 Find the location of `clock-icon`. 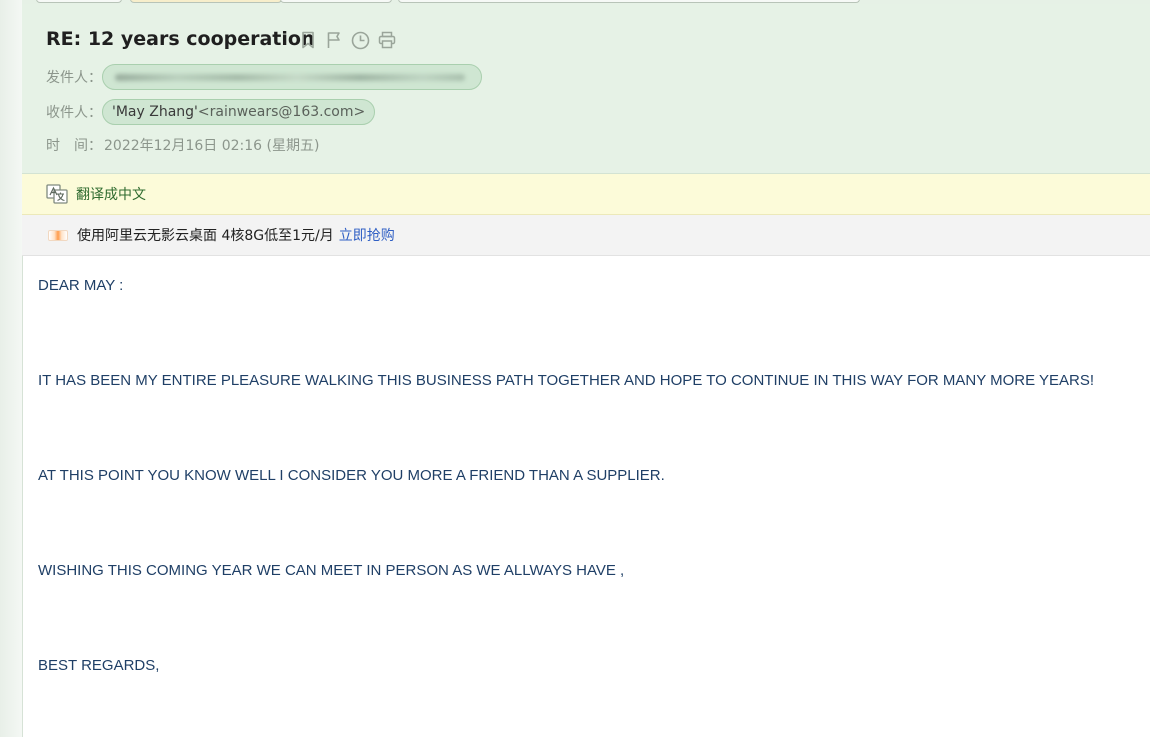

clock-icon is located at coordinates (360, 40).